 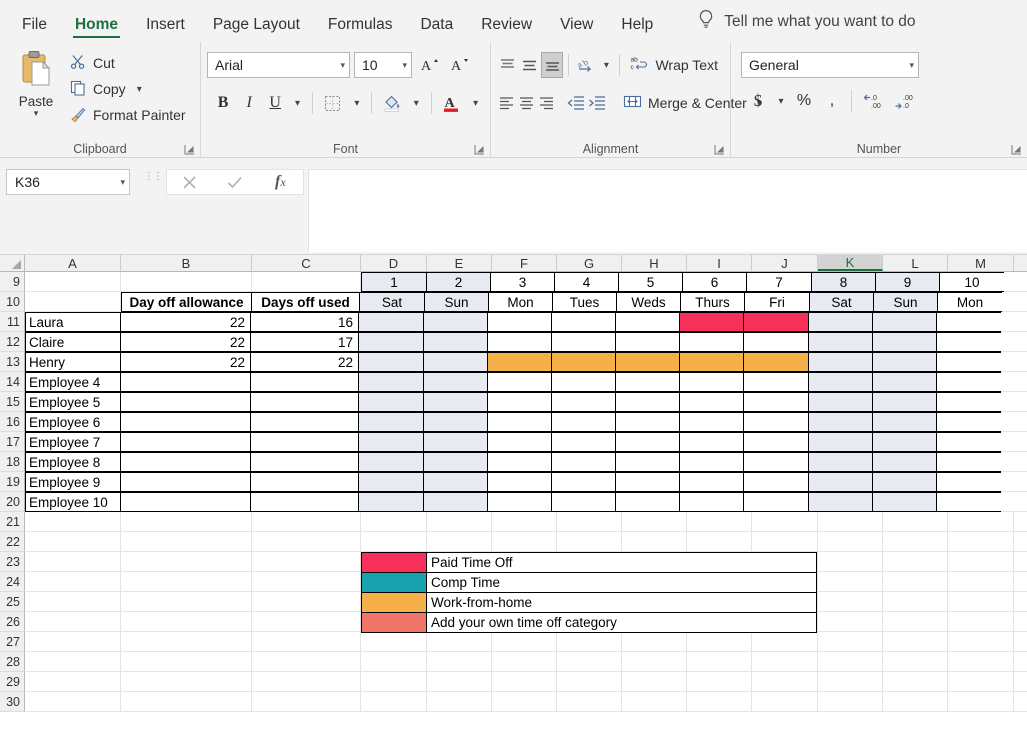 I want to click on clipboard-dialog-launcher, so click(x=189, y=149).